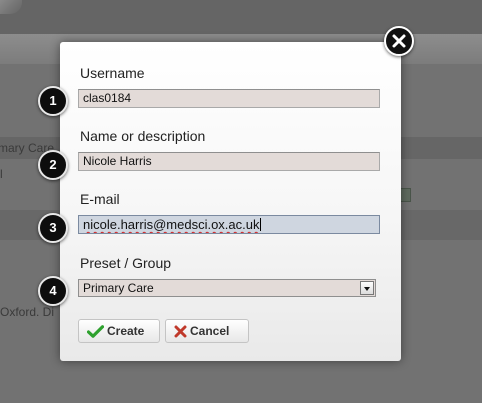 The image size is (482, 403). Describe the element at coordinates (261, 224) in the screenshot. I see `text-cursor` at that location.